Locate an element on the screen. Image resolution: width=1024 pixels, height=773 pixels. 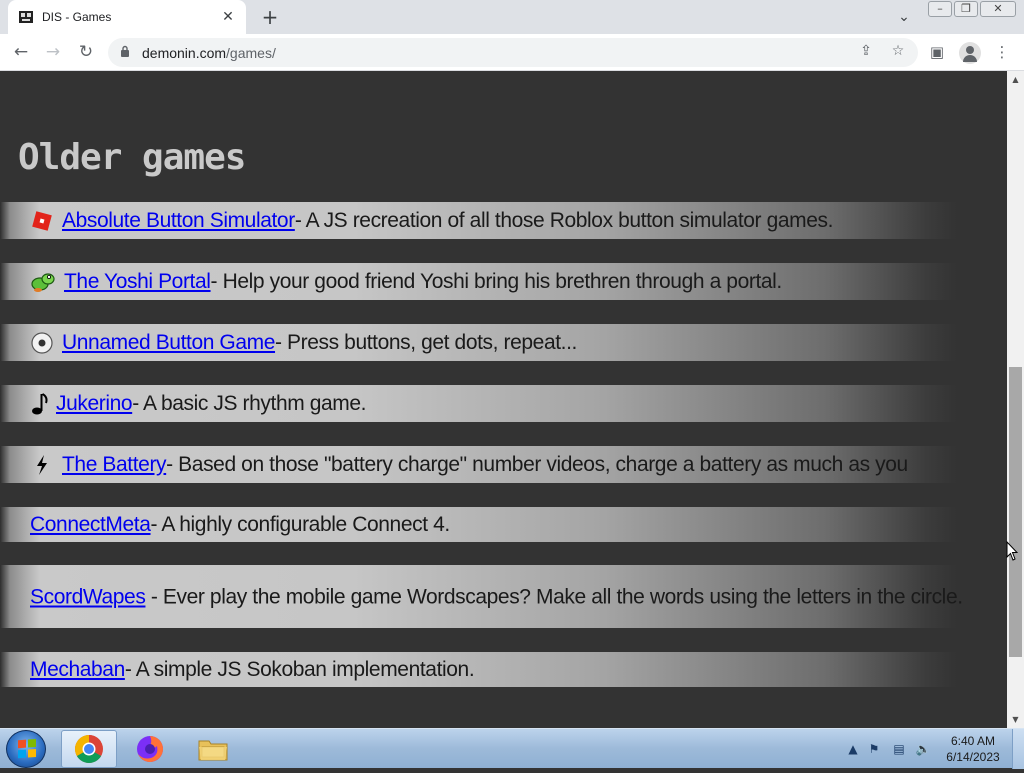
close-window-button: ✕ is located at coordinates (998, 9).